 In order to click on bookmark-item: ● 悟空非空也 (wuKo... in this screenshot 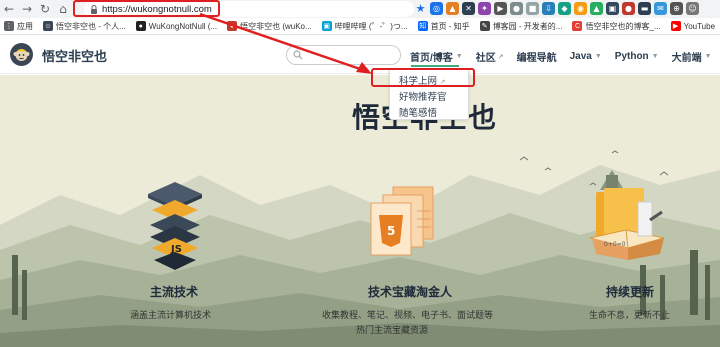, I will do `click(269, 26)`.